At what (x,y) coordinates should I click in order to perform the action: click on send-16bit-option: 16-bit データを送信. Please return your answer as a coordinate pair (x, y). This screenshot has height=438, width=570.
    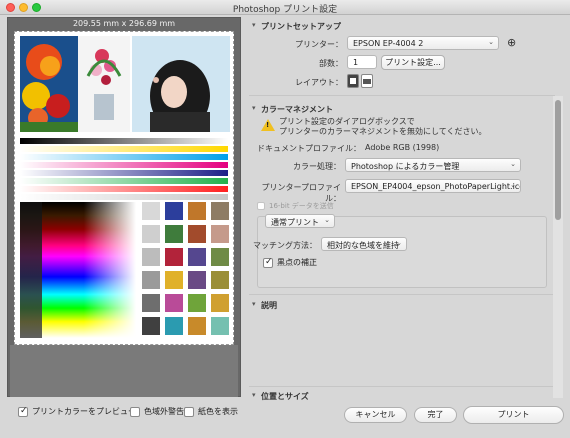
    Looking at the image, I should click on (295, 206).